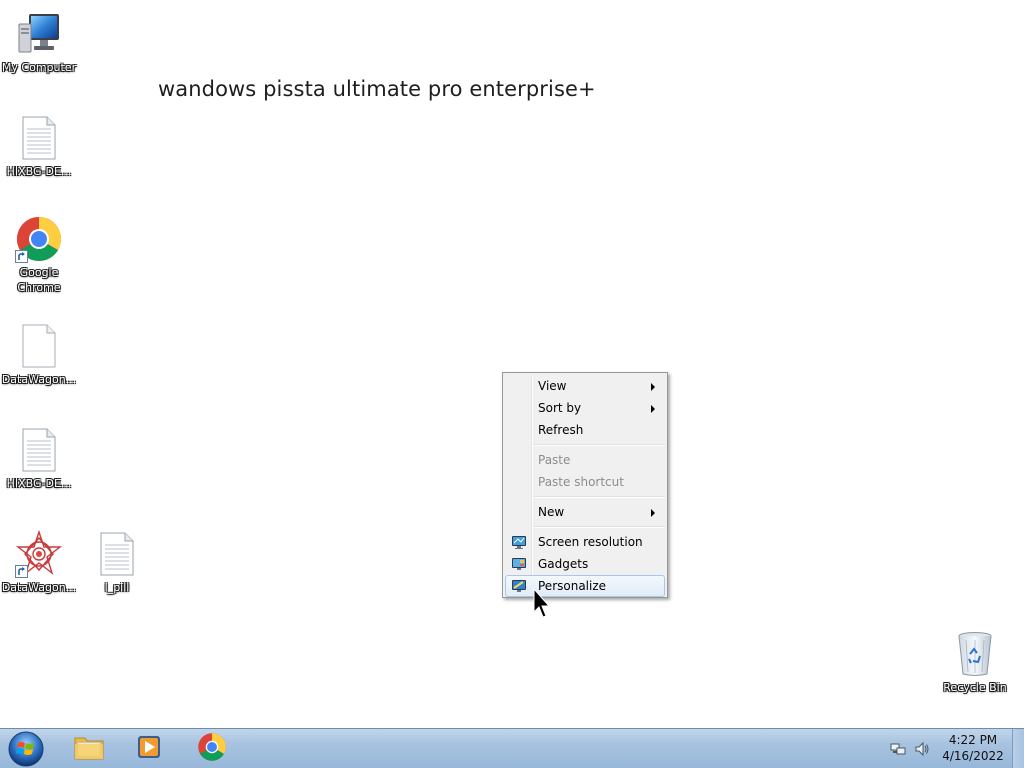 The height and width of the screenshot is (768, 1024). I want to click on personalize-icon, so click(519, 586).